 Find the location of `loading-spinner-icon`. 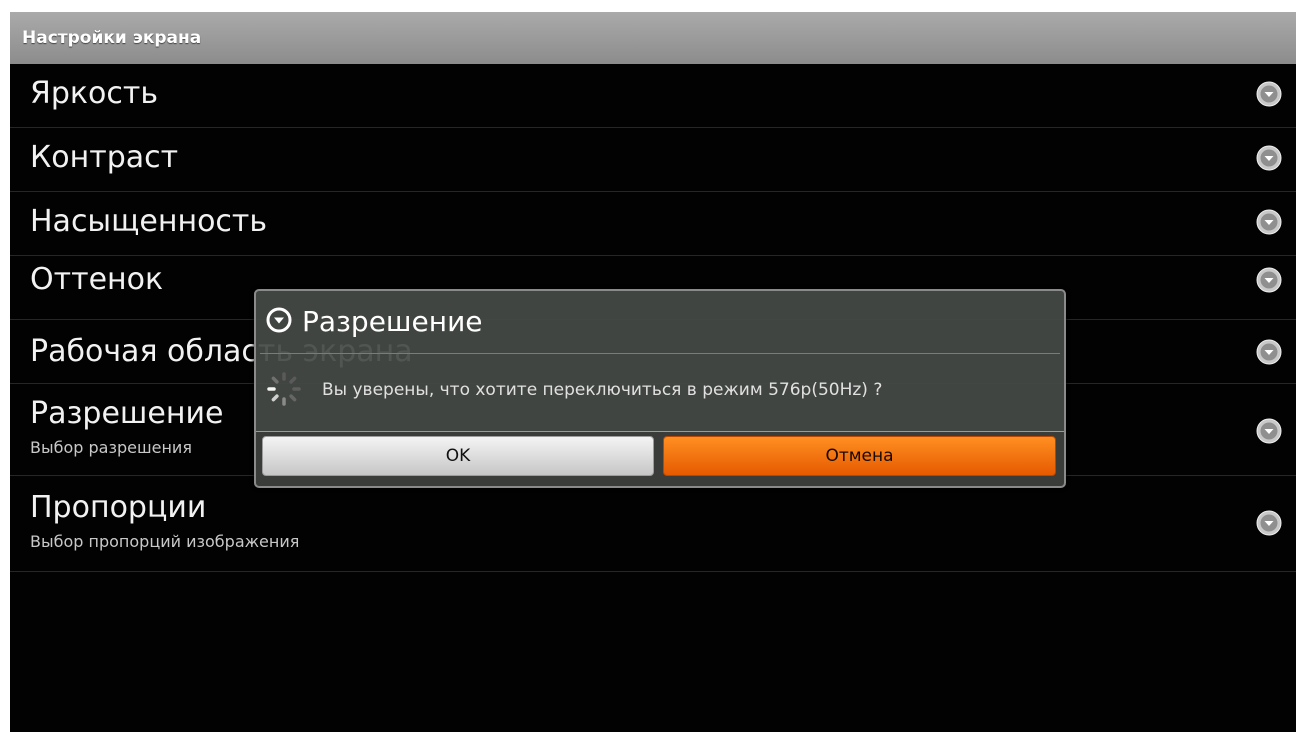

loading-spinner-icon is located at coordinates (284, 389).